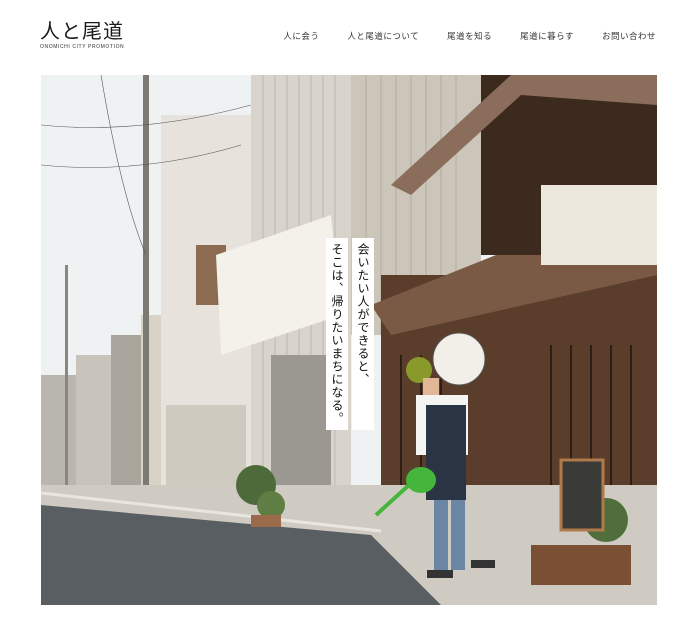 This screenshot has height=640, width=698. Describe the element at coordinates (301, 36) in the screenshot. I see `nav-item-meet-people: 人に会う` at that location.